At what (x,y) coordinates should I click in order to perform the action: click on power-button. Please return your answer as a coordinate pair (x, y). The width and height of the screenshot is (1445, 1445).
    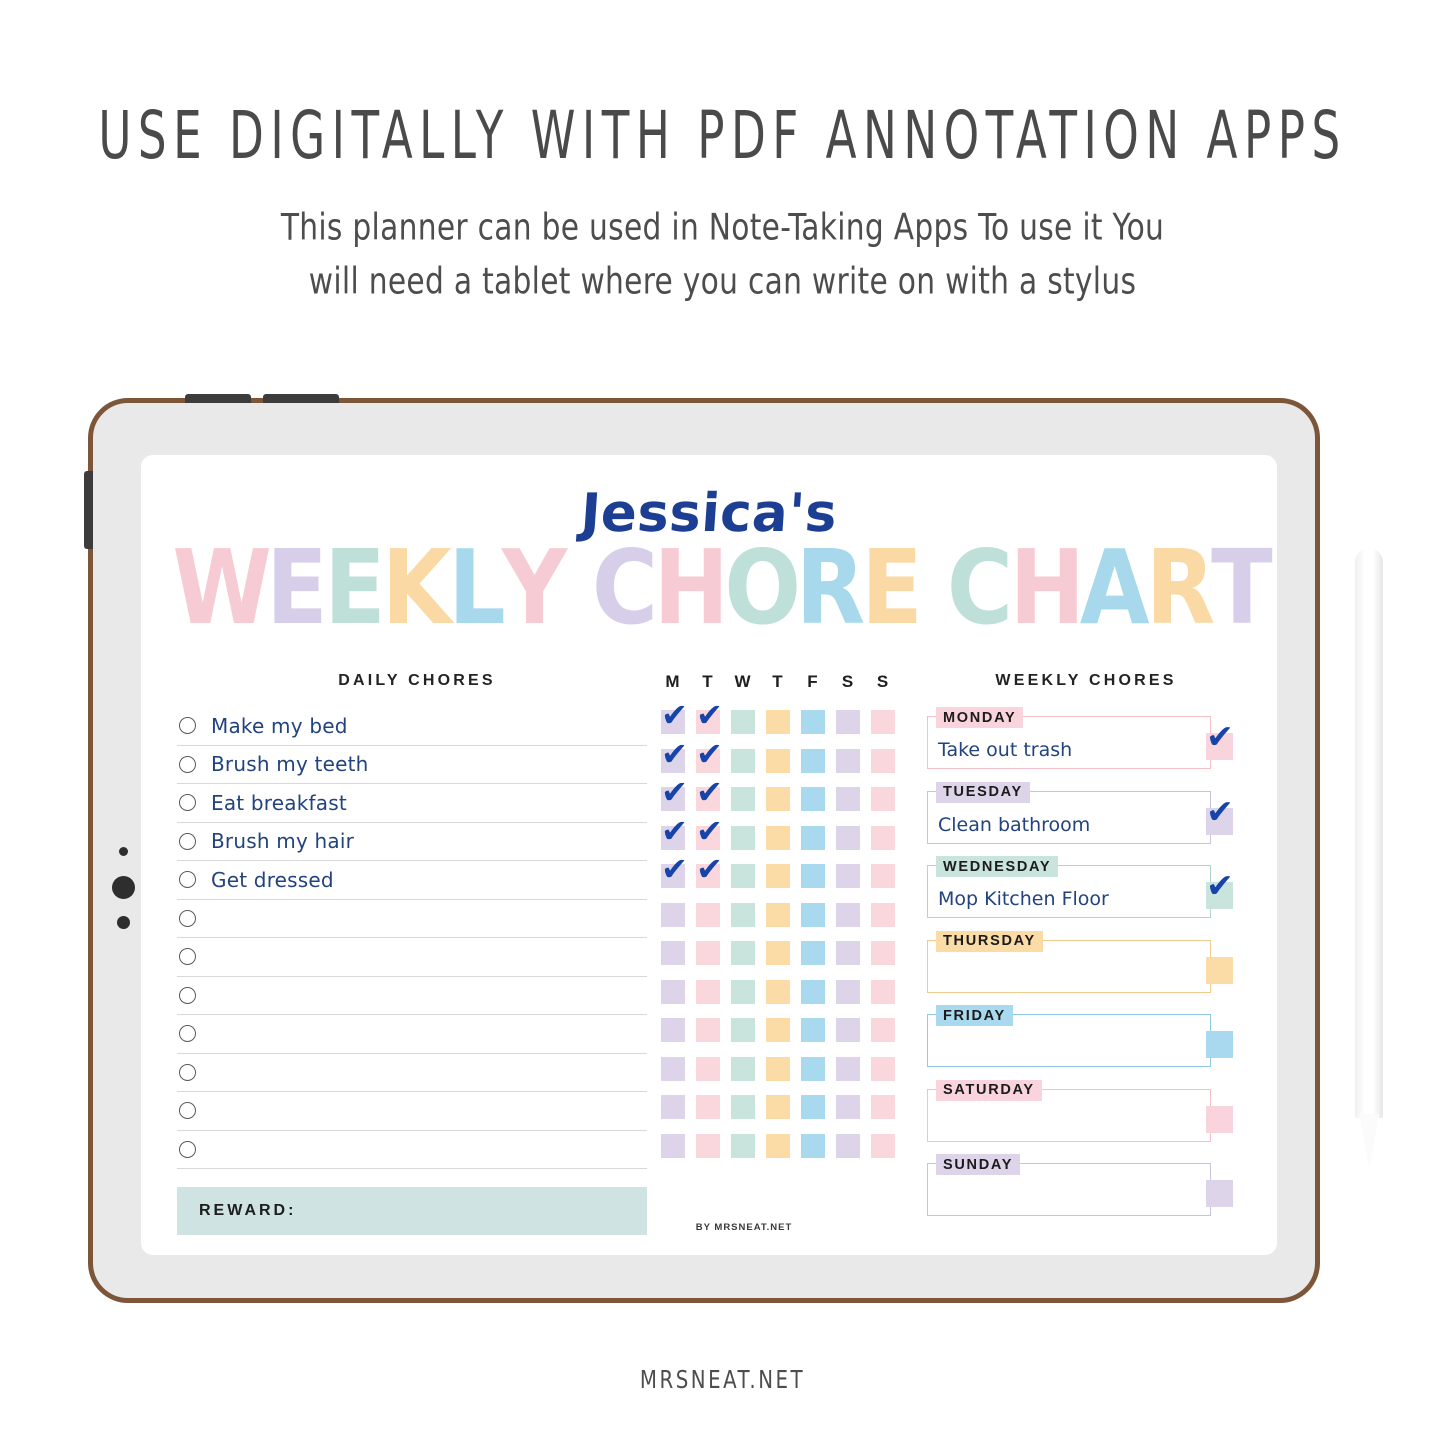
    Looking at the image, I should click on (88, 510).